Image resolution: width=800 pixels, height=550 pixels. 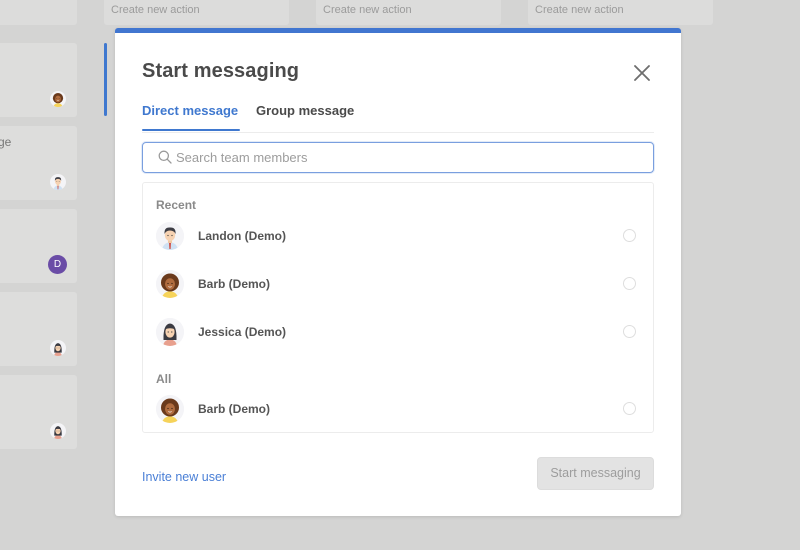 What do you see at coordinates (305, 116) in the screenshot?
I see `tab-group-message: Group message` at bounding box center [305, 116].